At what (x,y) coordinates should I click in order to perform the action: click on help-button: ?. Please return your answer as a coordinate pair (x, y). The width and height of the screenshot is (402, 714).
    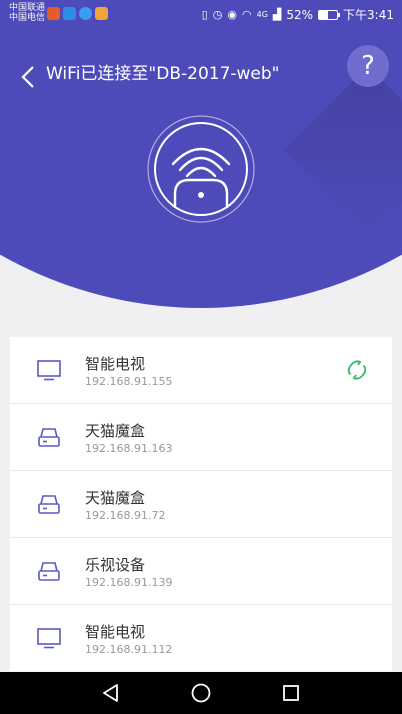
    Looking at the image, I should click on (368, 66).